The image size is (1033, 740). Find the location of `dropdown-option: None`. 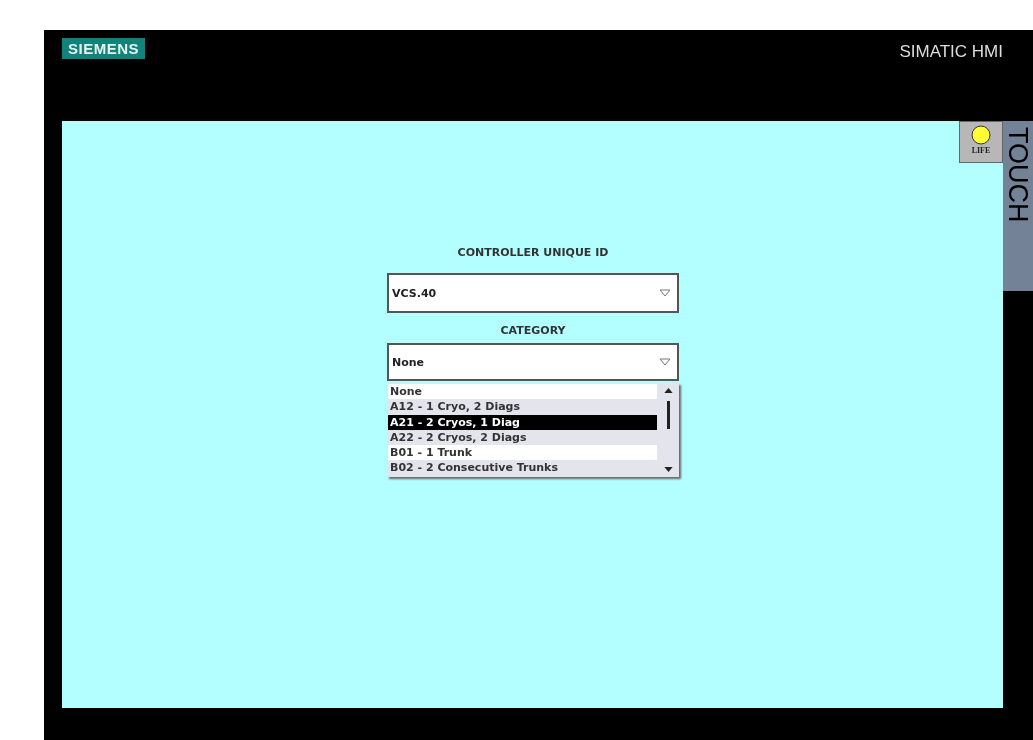

dropdown-option: None is located at coordinates (522, 392).